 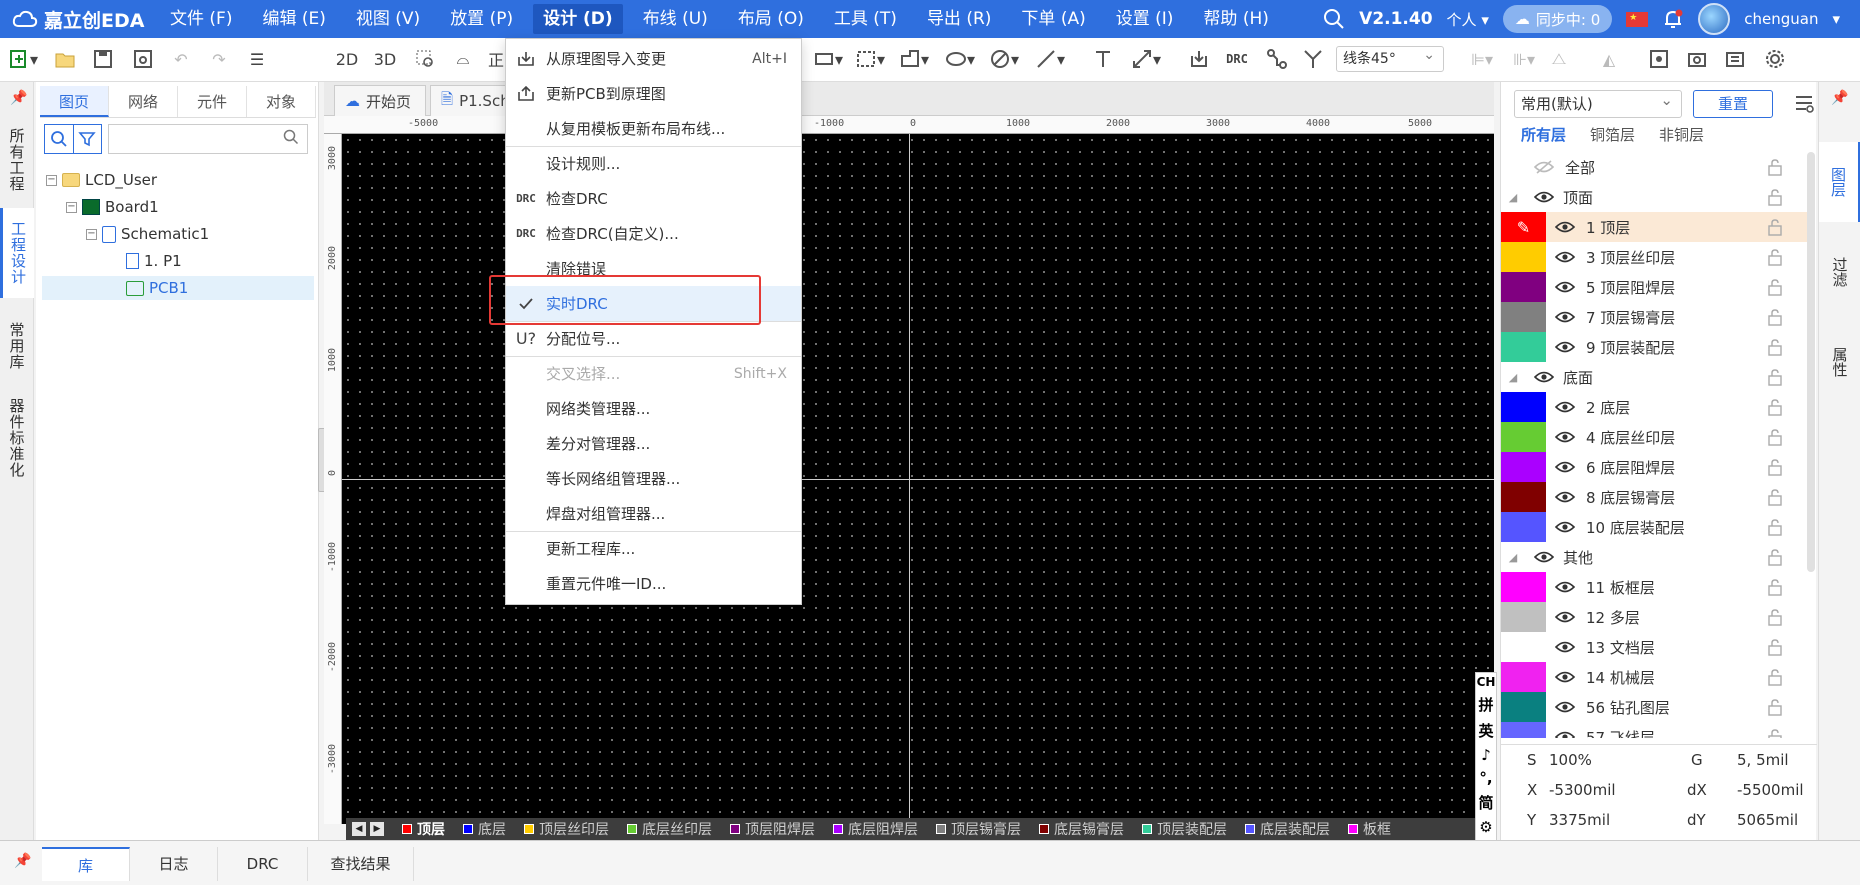 What do you see at coordinates (1334, 19) in the screenshot?
I see `search-icon` at bounding box center [1334, 19].